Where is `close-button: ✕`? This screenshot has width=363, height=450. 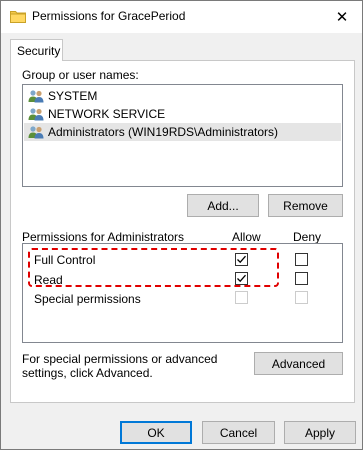 close-button: ✕ is located at coordinates (342, 17).